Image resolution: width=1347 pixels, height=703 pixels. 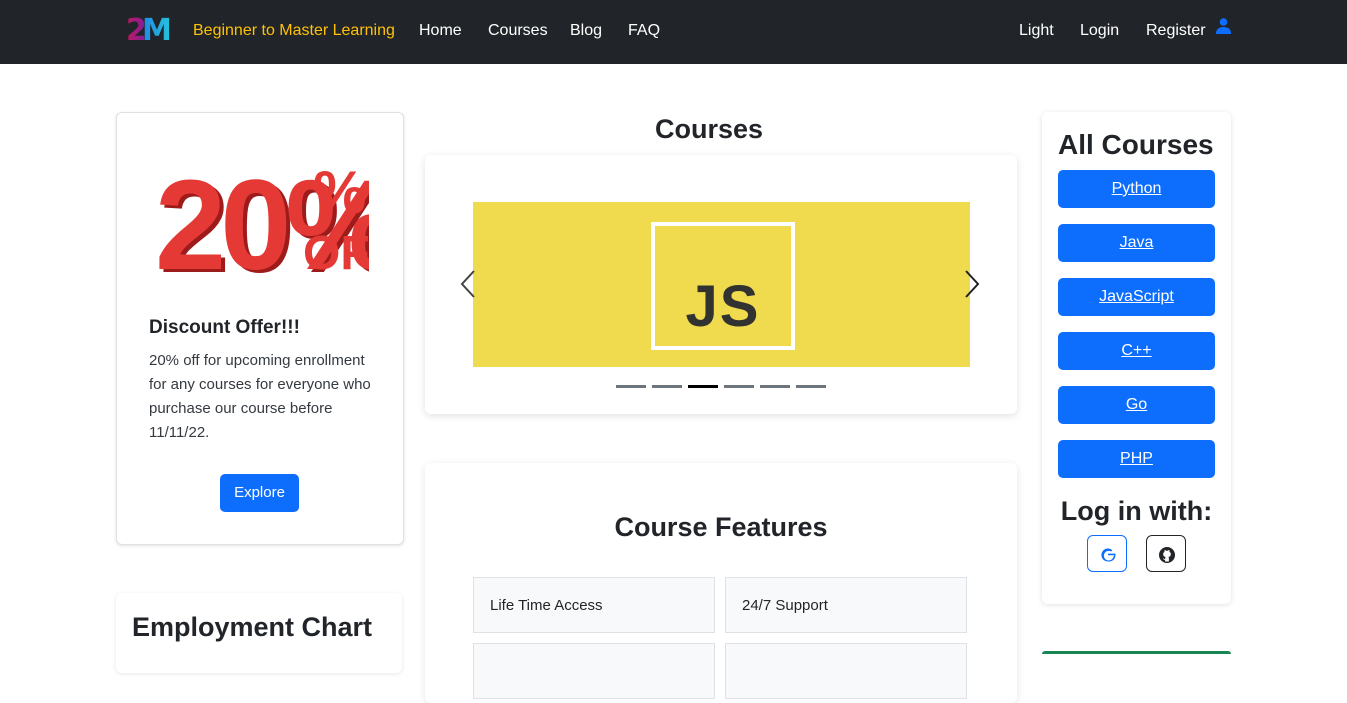 What do you see at coordinates (1136, 511) in the screenshot?
I see `login-with-title: Log in with:` at bounding box center [1136, 511].